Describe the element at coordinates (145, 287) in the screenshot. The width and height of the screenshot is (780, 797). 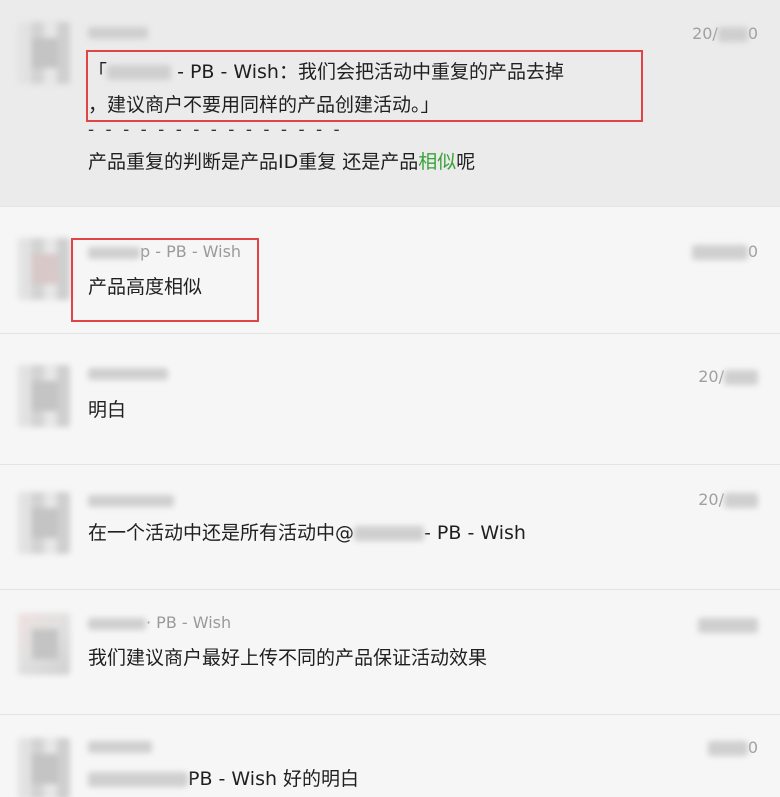
I see `message-text: 产品高度相似` at that location.